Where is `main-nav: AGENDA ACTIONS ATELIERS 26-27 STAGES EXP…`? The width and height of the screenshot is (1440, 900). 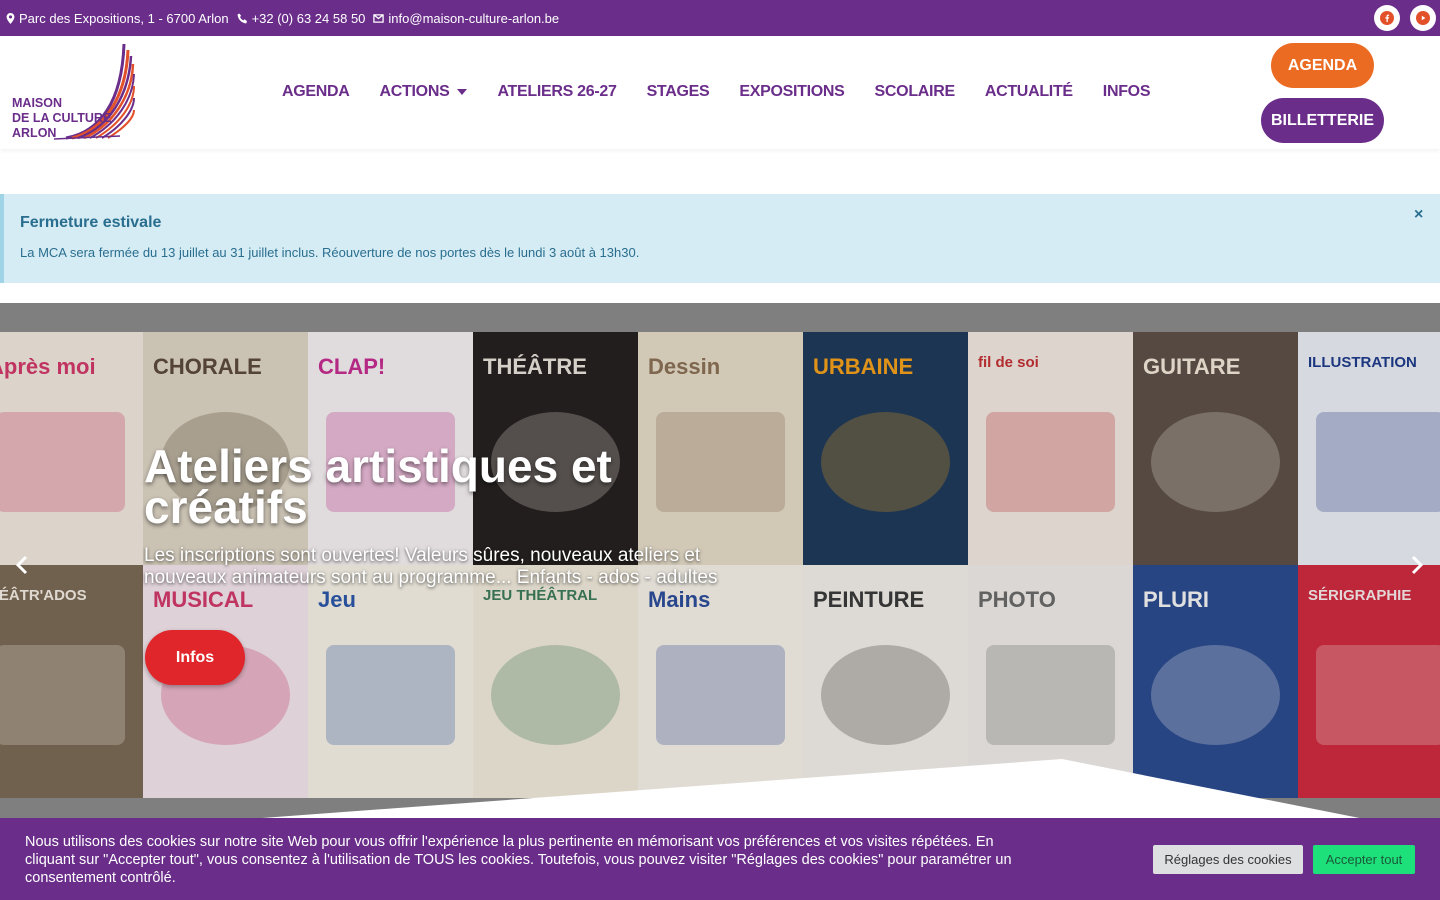 main-nav: AGENDA ACTIONS ATELIERS 26-27 STAGES EXP… is located at coordinates (731, 92).